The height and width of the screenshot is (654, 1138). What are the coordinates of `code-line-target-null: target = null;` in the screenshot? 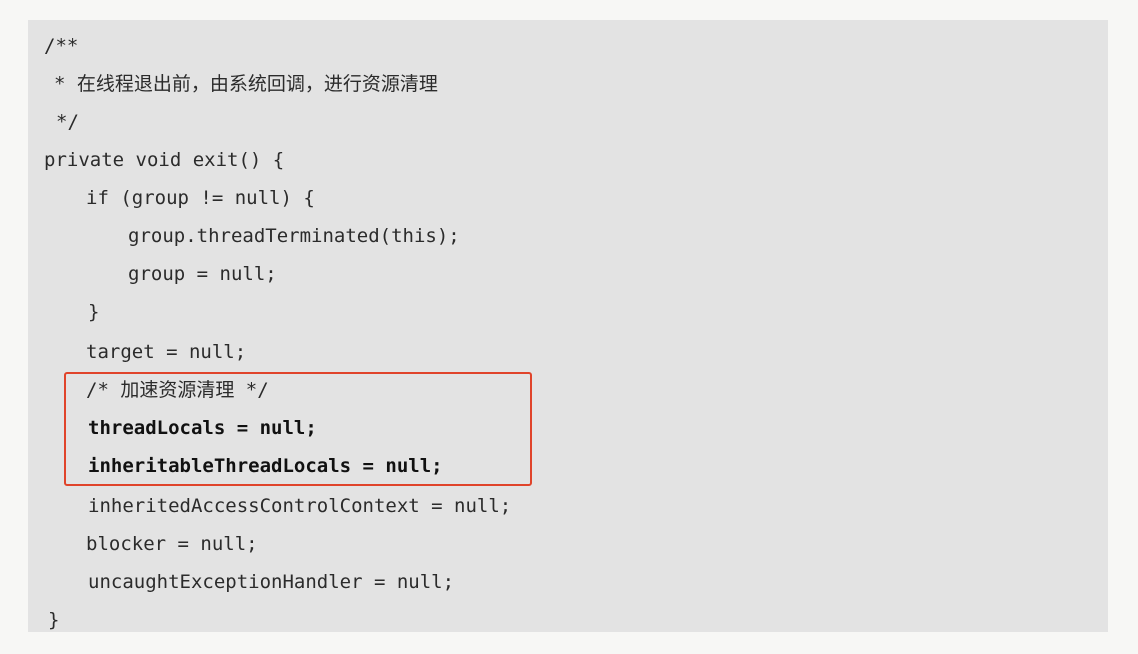 It's located at (166, 352).